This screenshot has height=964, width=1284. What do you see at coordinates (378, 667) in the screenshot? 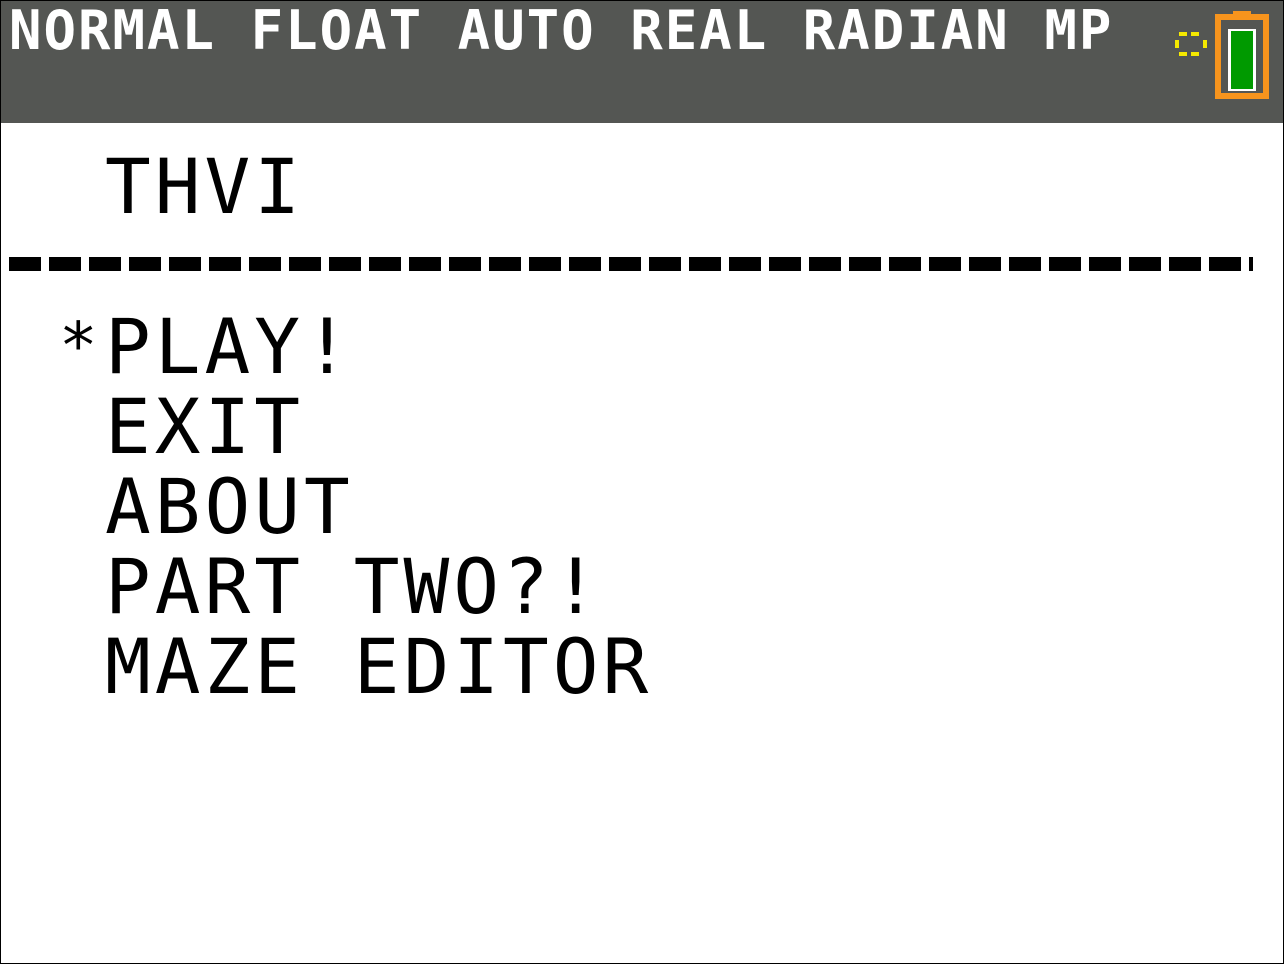
I see `menu-item-maze-editor: MAZE EDITOR` at bounding box center [378, 667].